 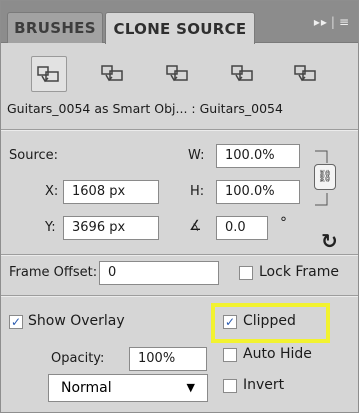 I want to click on clone-source-3-icon, so click(x=178, y=73).